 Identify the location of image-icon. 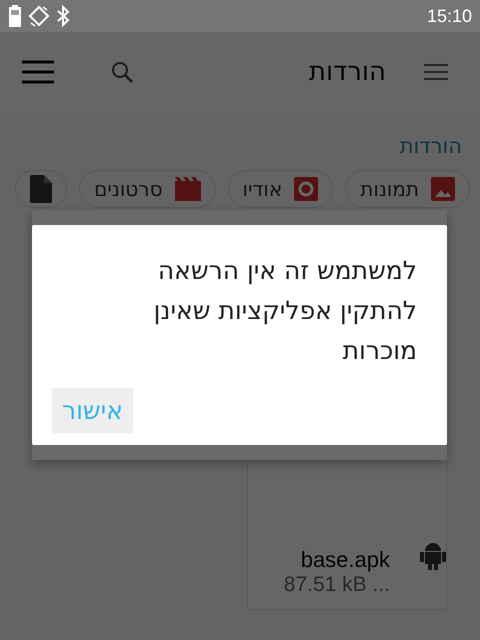
(443, 189).